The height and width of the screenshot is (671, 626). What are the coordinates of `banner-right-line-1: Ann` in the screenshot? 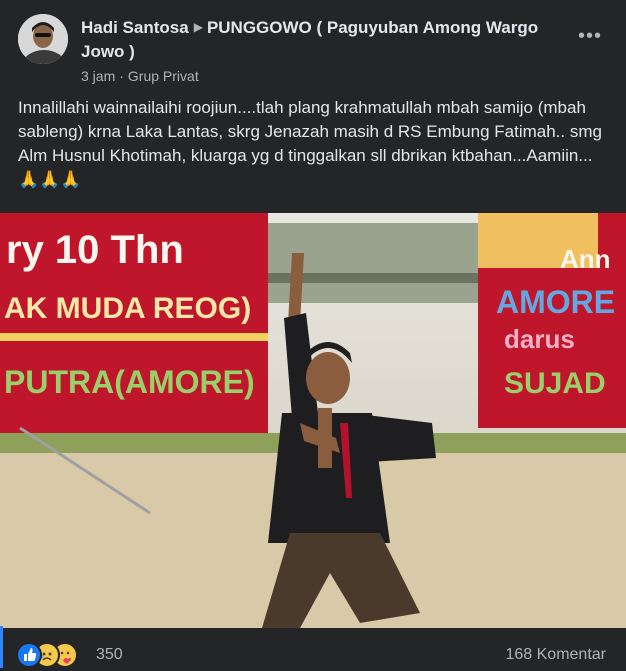 It's located at (585, 259).